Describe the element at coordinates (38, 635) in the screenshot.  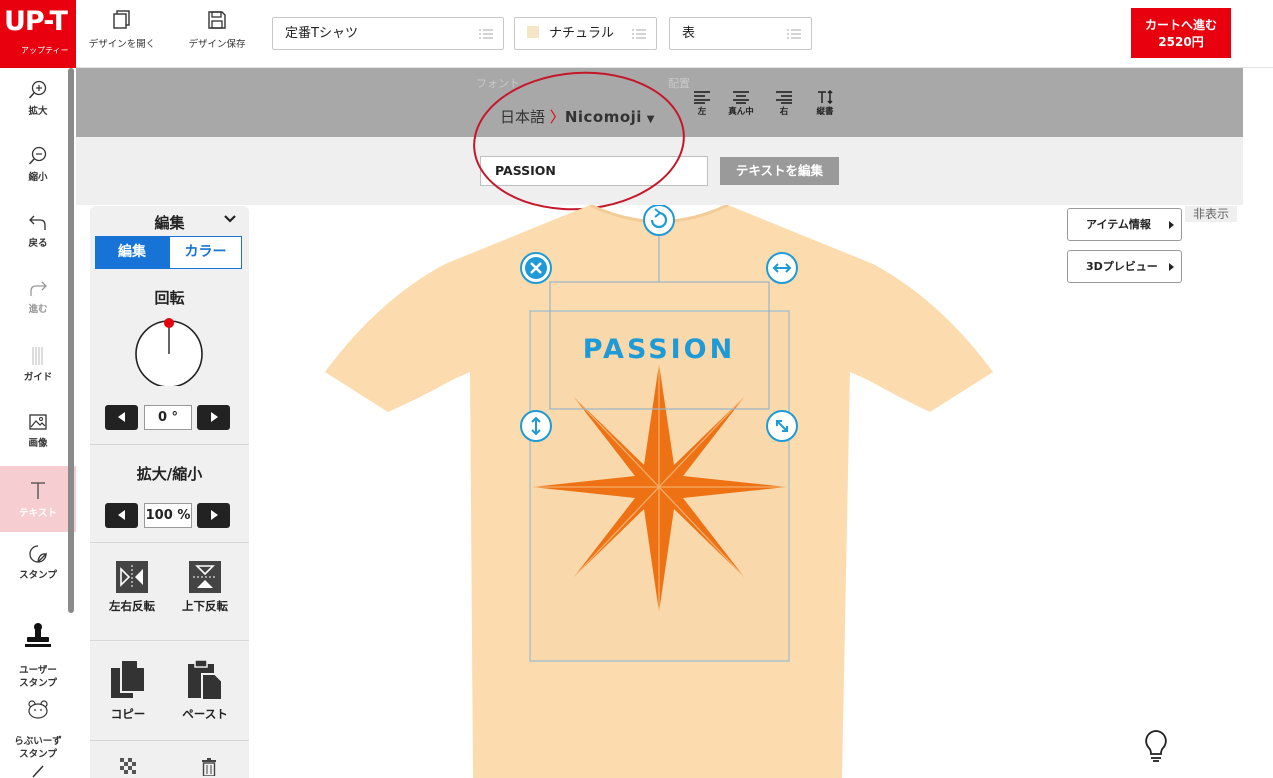
I see `rubber-stamp-icon` at that location.